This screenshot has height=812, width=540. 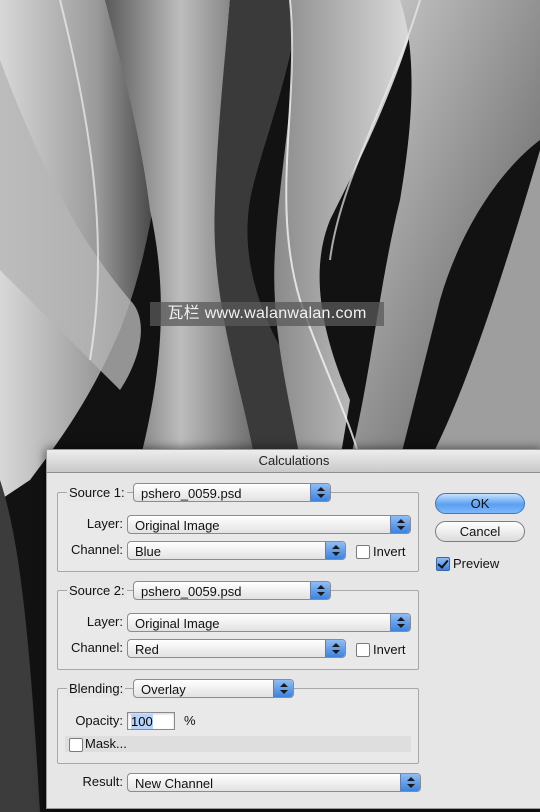 I want to click on blending-label: Blending:, so click(x=96, y=689).